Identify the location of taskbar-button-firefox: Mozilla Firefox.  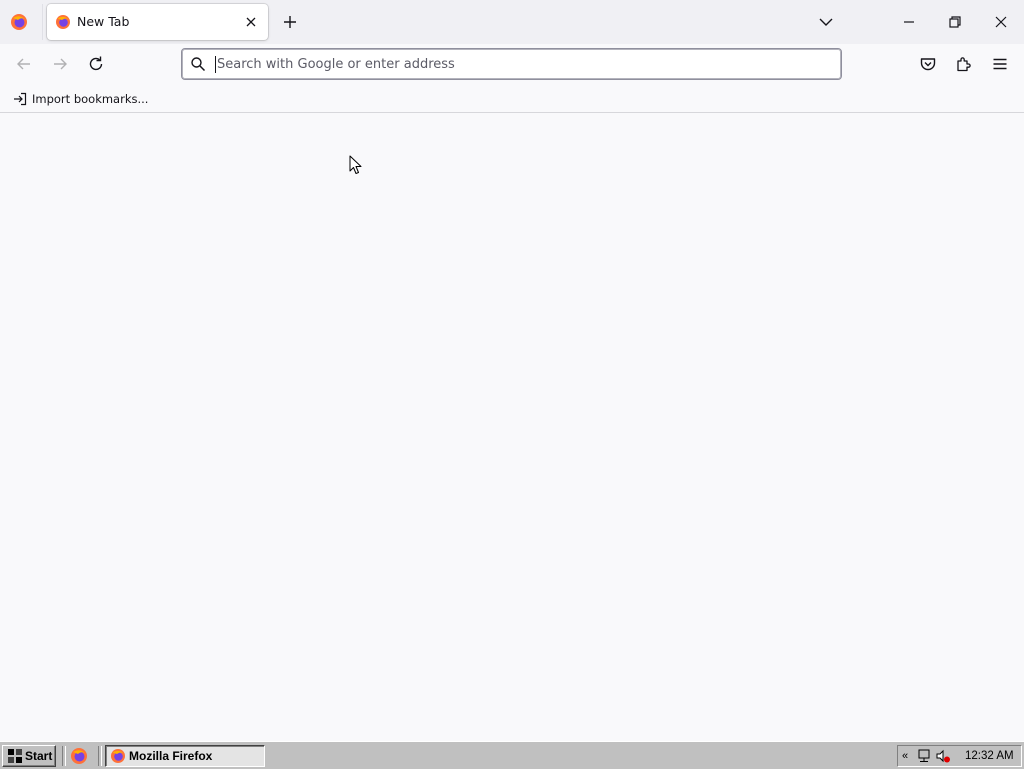
(185, 756).